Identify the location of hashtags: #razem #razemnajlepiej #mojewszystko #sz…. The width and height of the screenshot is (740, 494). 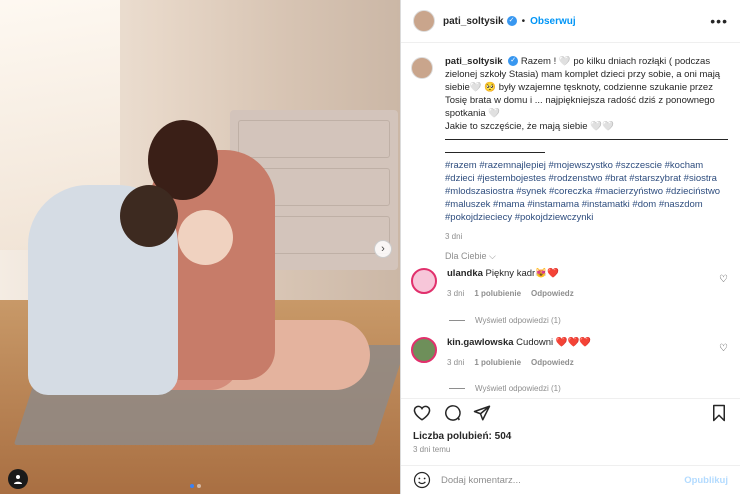
(586, 191).